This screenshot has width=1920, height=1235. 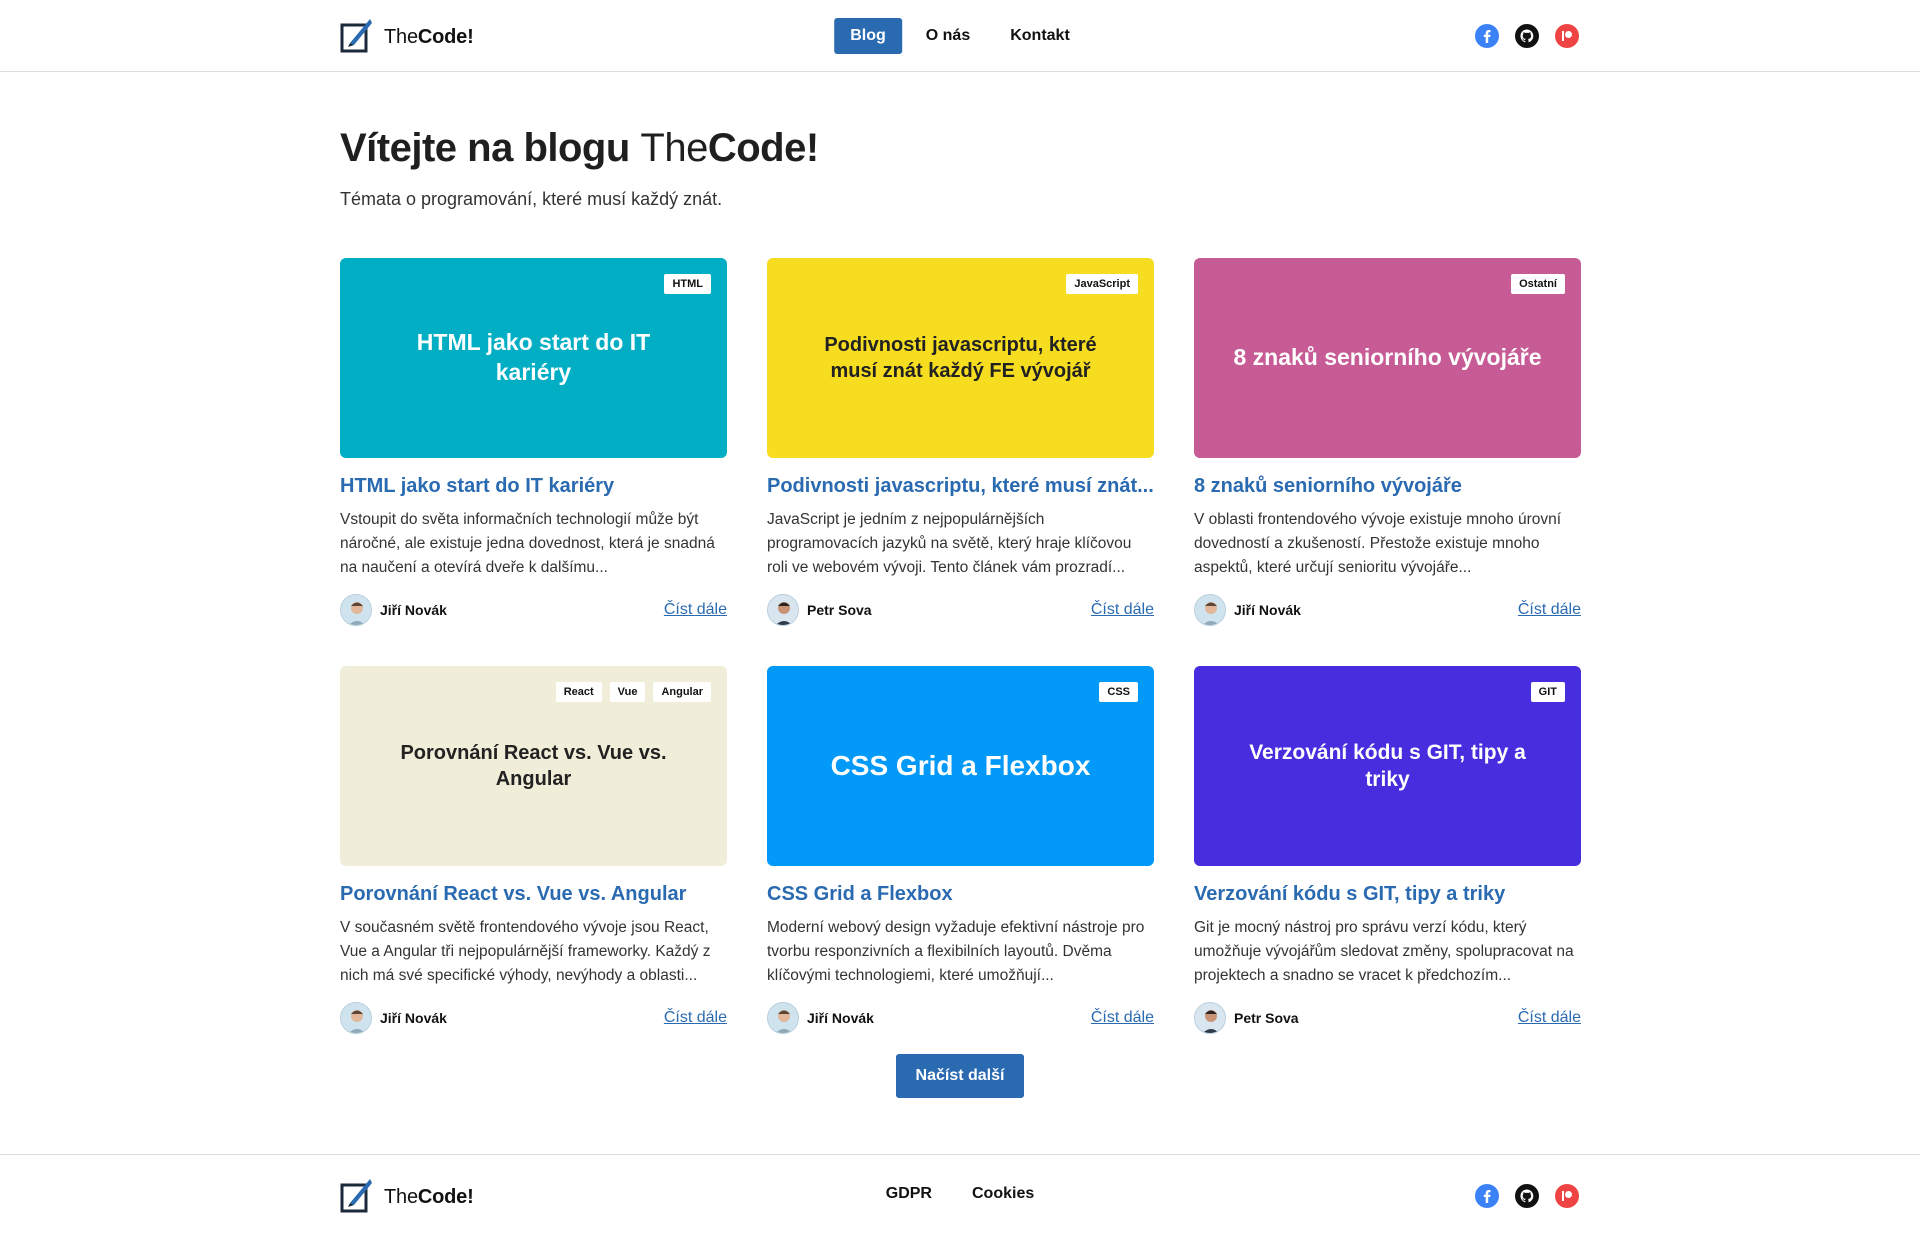 What do you see at coordinates (578, 692) in the screenshot?
I see `tag: React` at bounding box center [578, 692].